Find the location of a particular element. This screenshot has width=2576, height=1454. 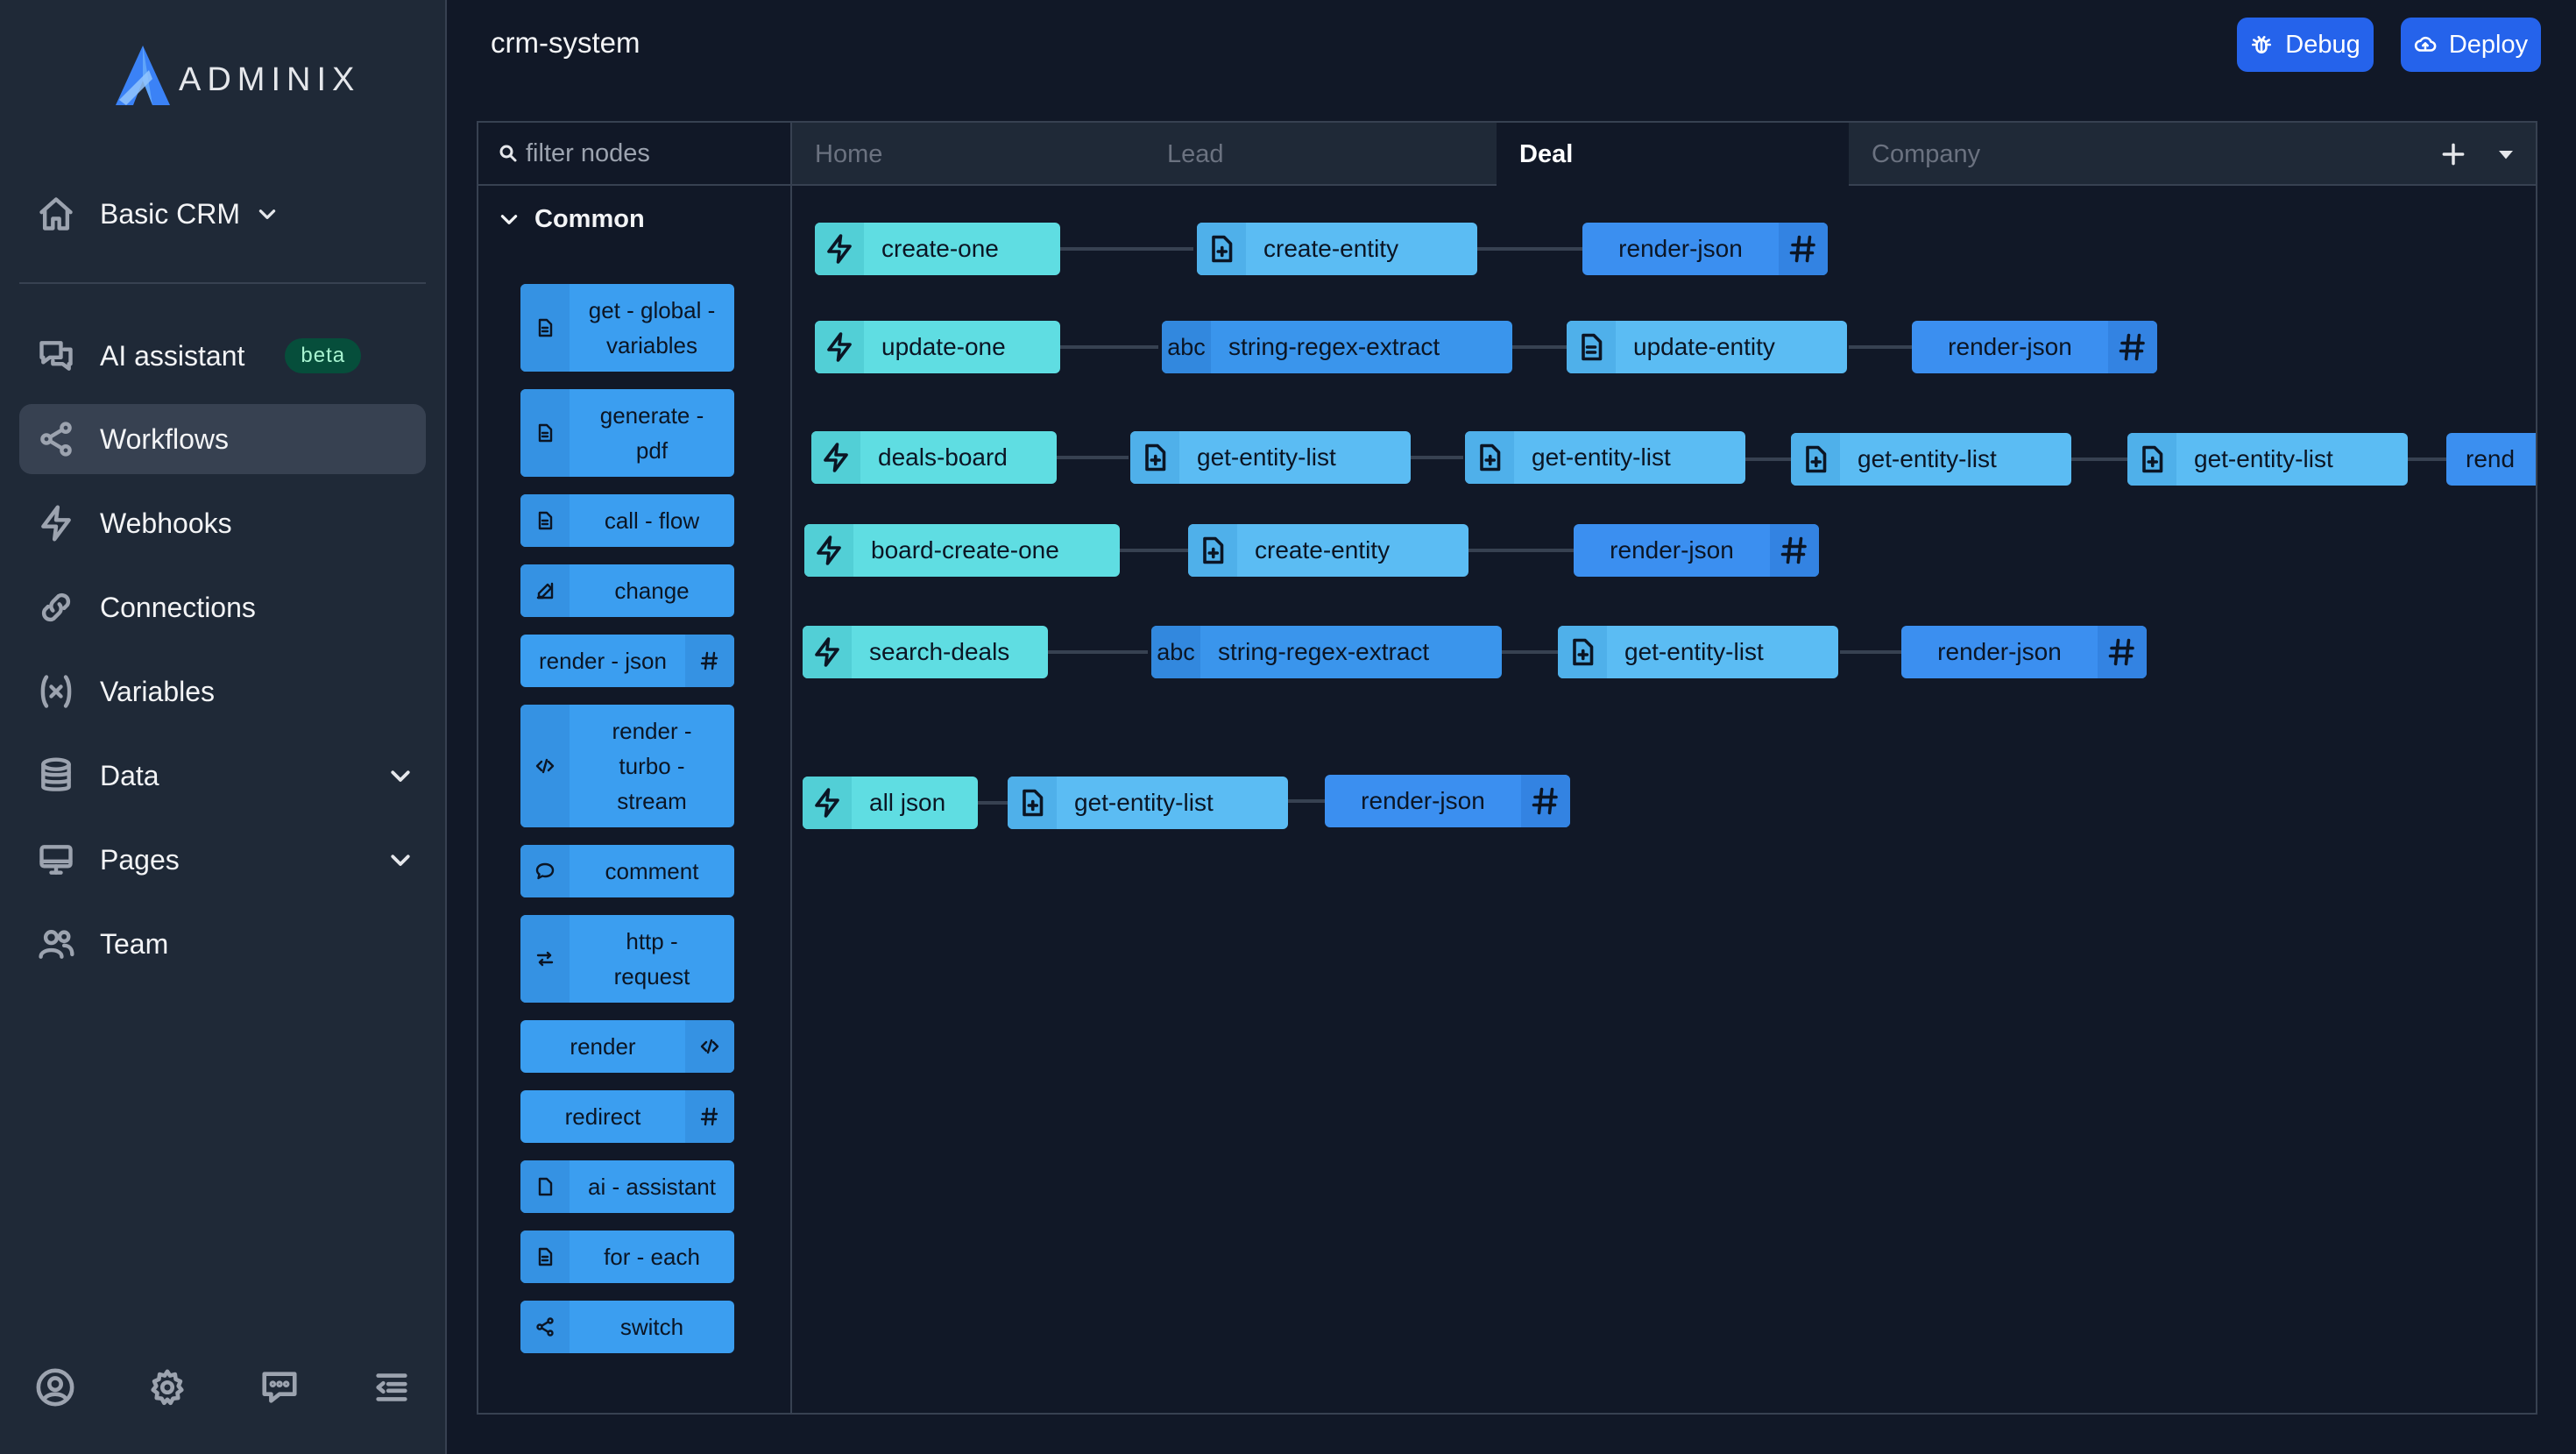

document-icon is located at coordinates (545, 520).